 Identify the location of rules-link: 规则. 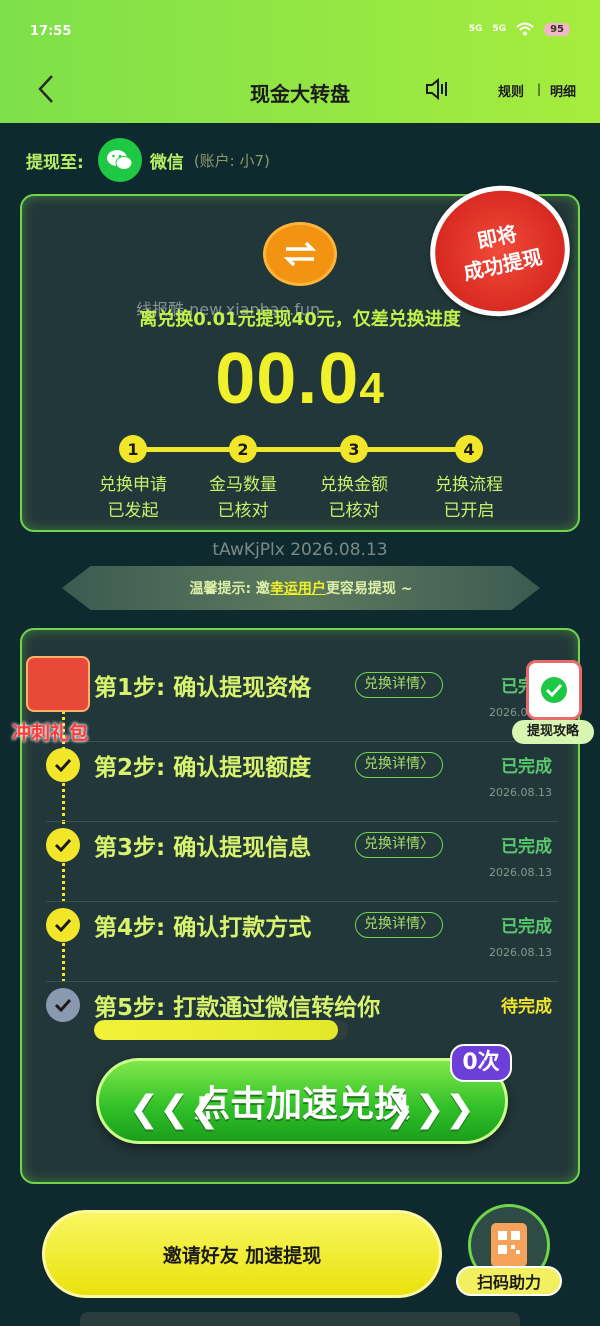
(511, 90).